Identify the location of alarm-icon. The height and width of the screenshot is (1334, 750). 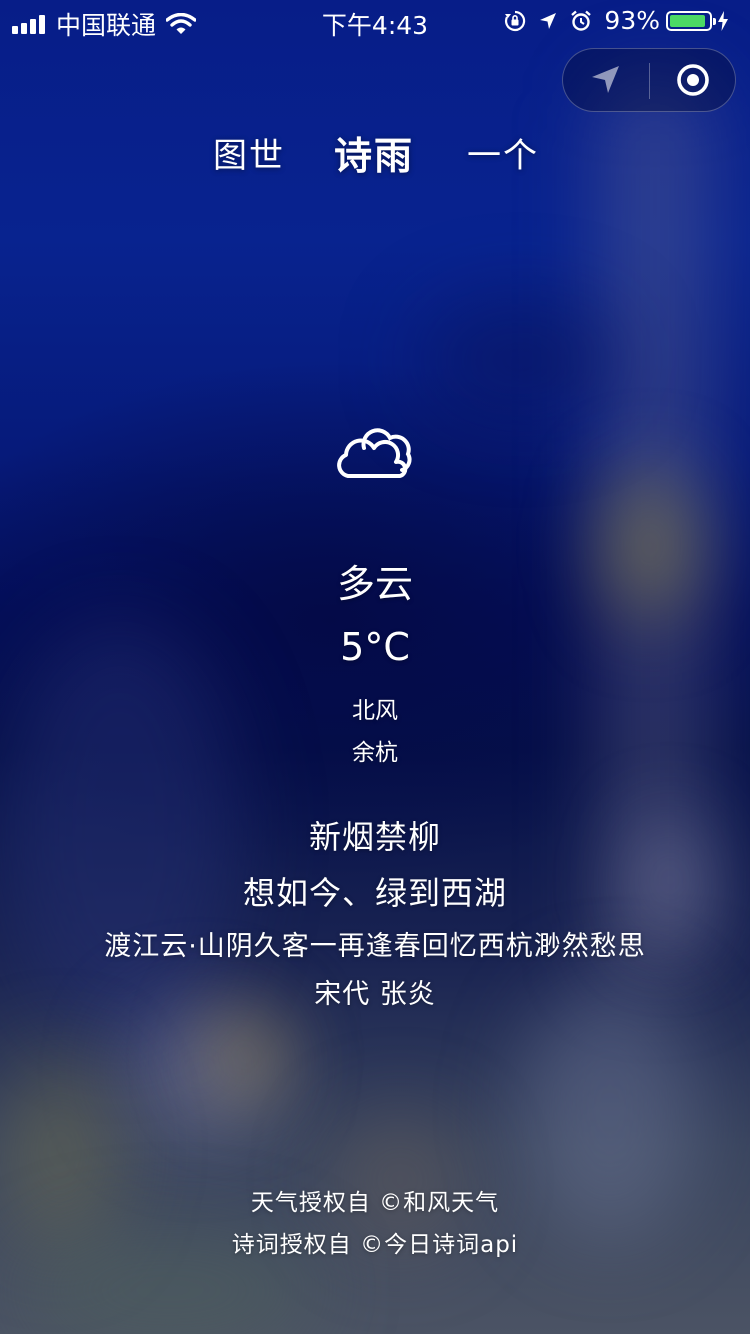
(581, 20).